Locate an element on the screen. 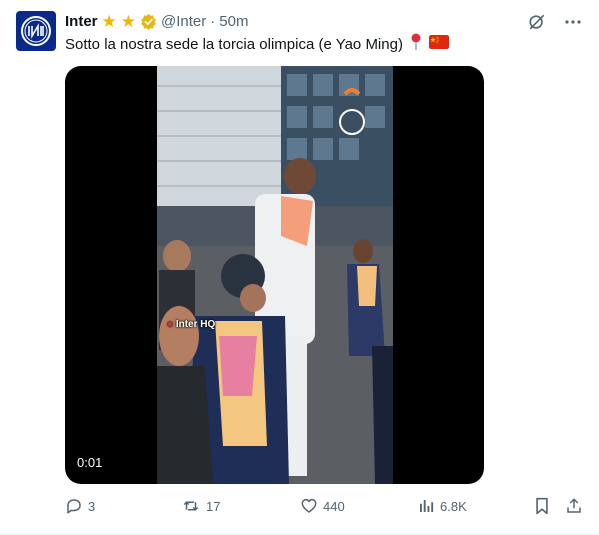 This screenshot has height=535, width=599. post-actions: 3 17 440 6.8K is located at coordinates (324, 507).